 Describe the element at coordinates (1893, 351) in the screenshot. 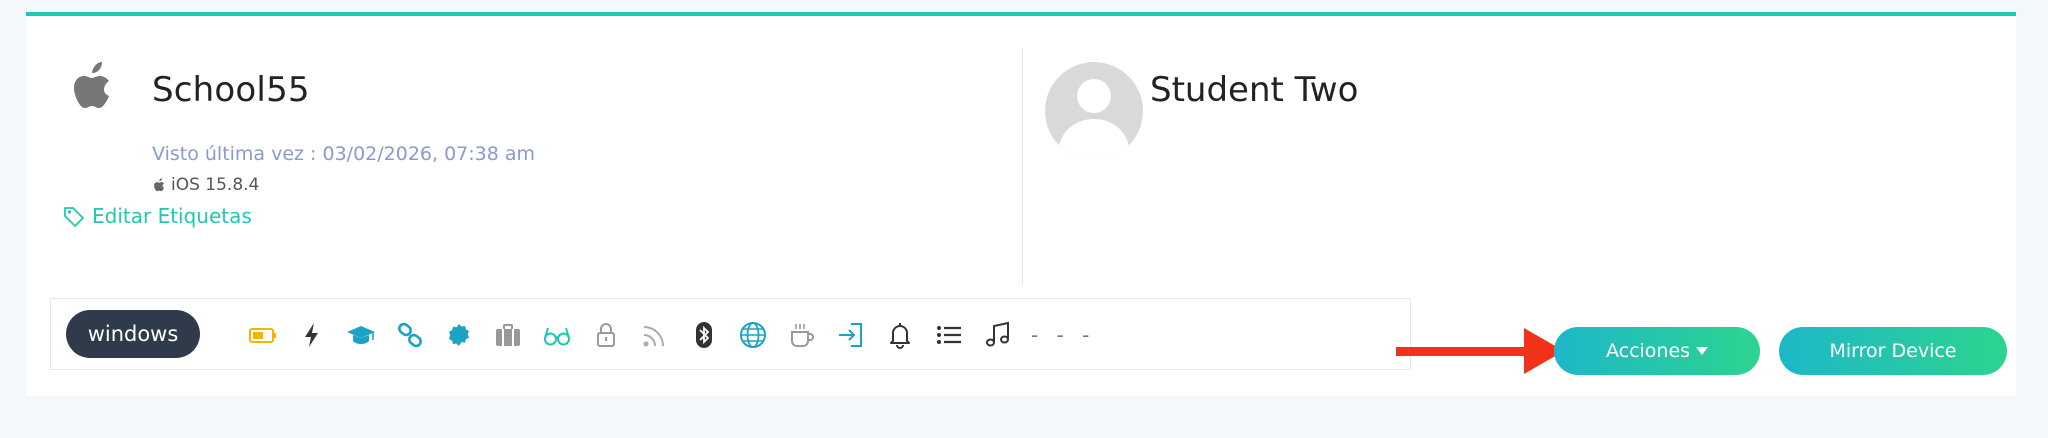

I see `mirror-device-button: Mirror Device` at that location.